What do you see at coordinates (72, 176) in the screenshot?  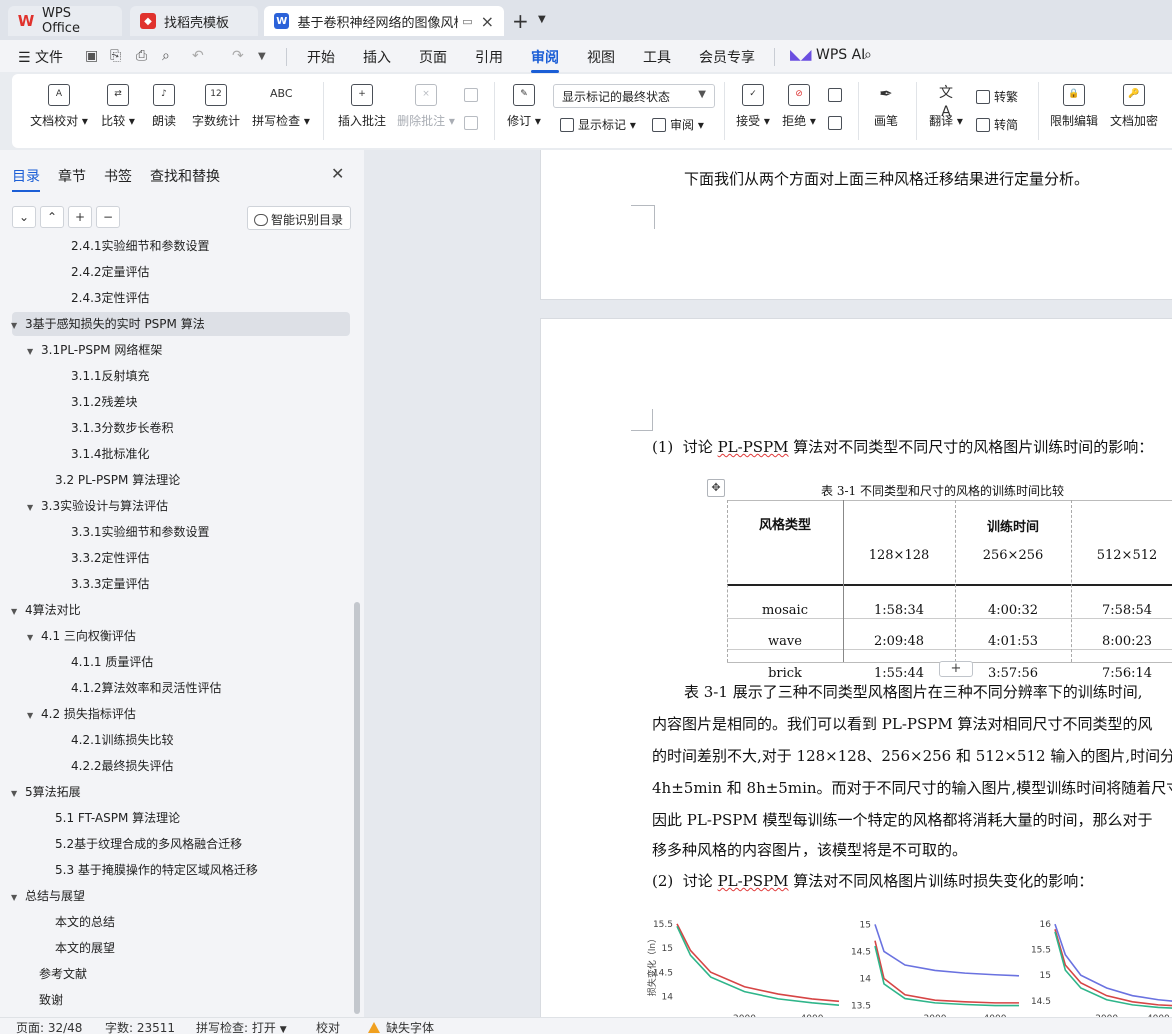 I see `tab-chapters: 章节` at bounding box center [72, 176].